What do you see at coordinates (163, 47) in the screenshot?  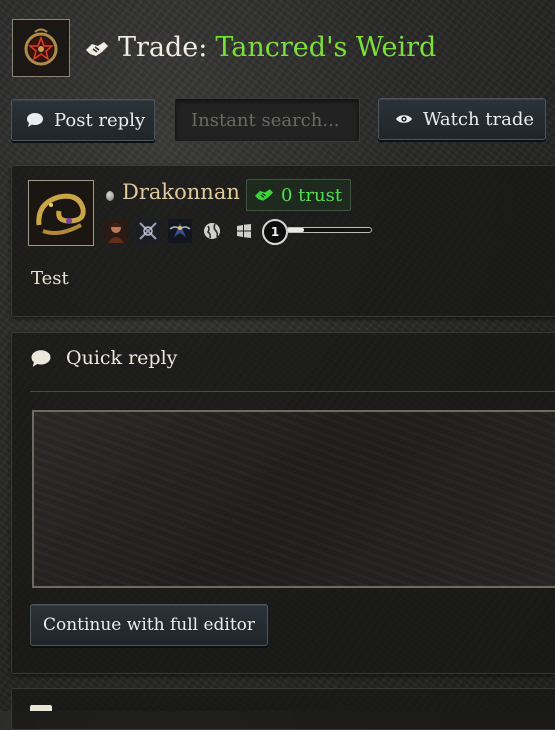 I see `title-prefix: Trade:` at bounding box center [163, 47].